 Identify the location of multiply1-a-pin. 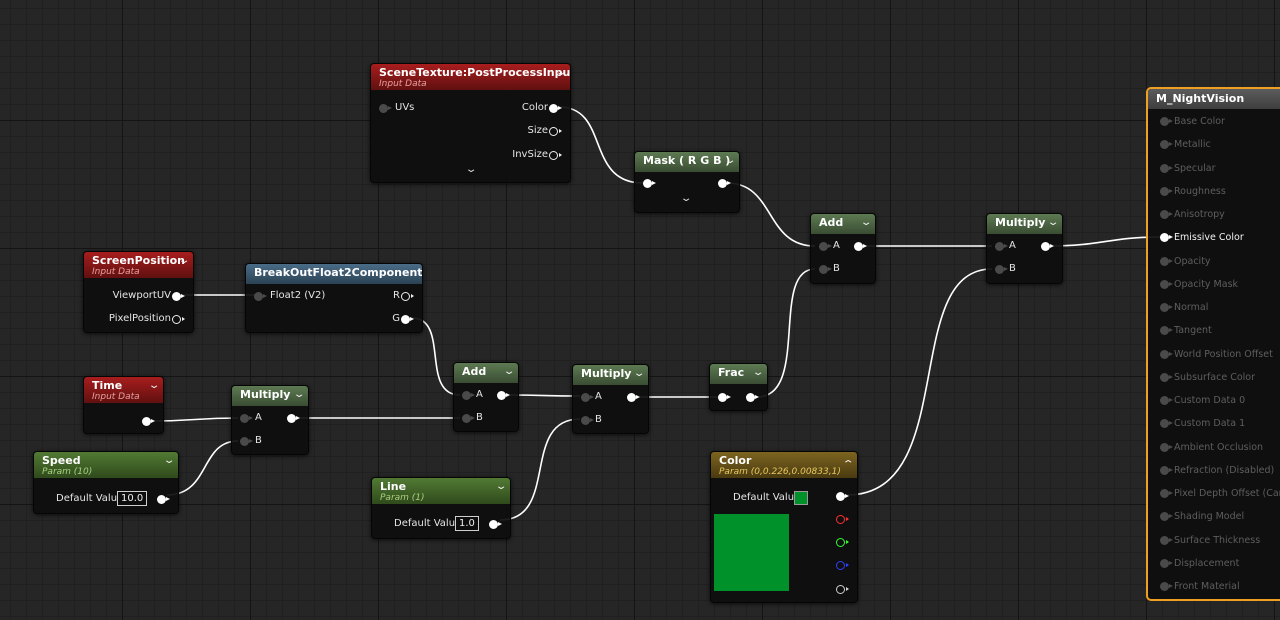
(246, 418).